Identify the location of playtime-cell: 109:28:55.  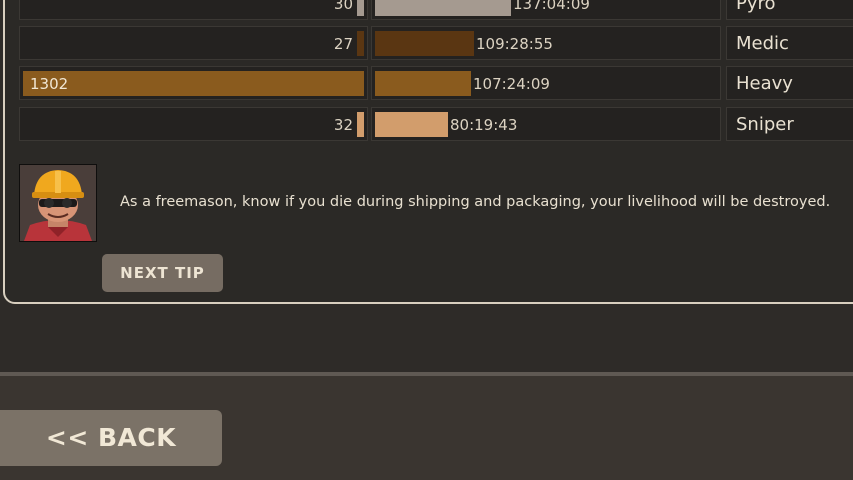
(546, 43).